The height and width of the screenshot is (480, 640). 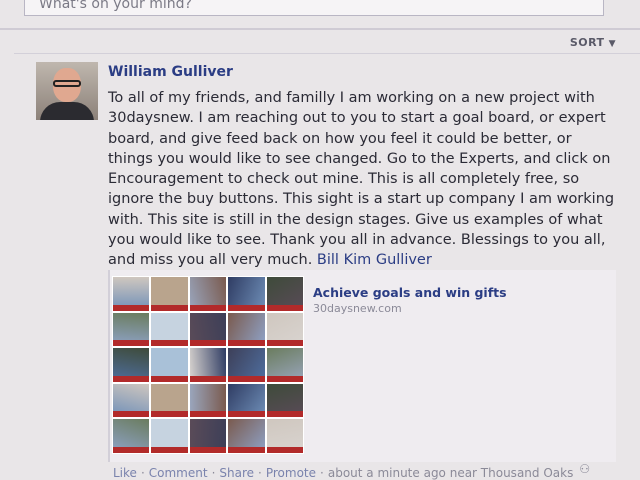 What do you see at coordinates (327, 53) in the screenshot?
I see `feed-divider` at bounding box center [327, 53].